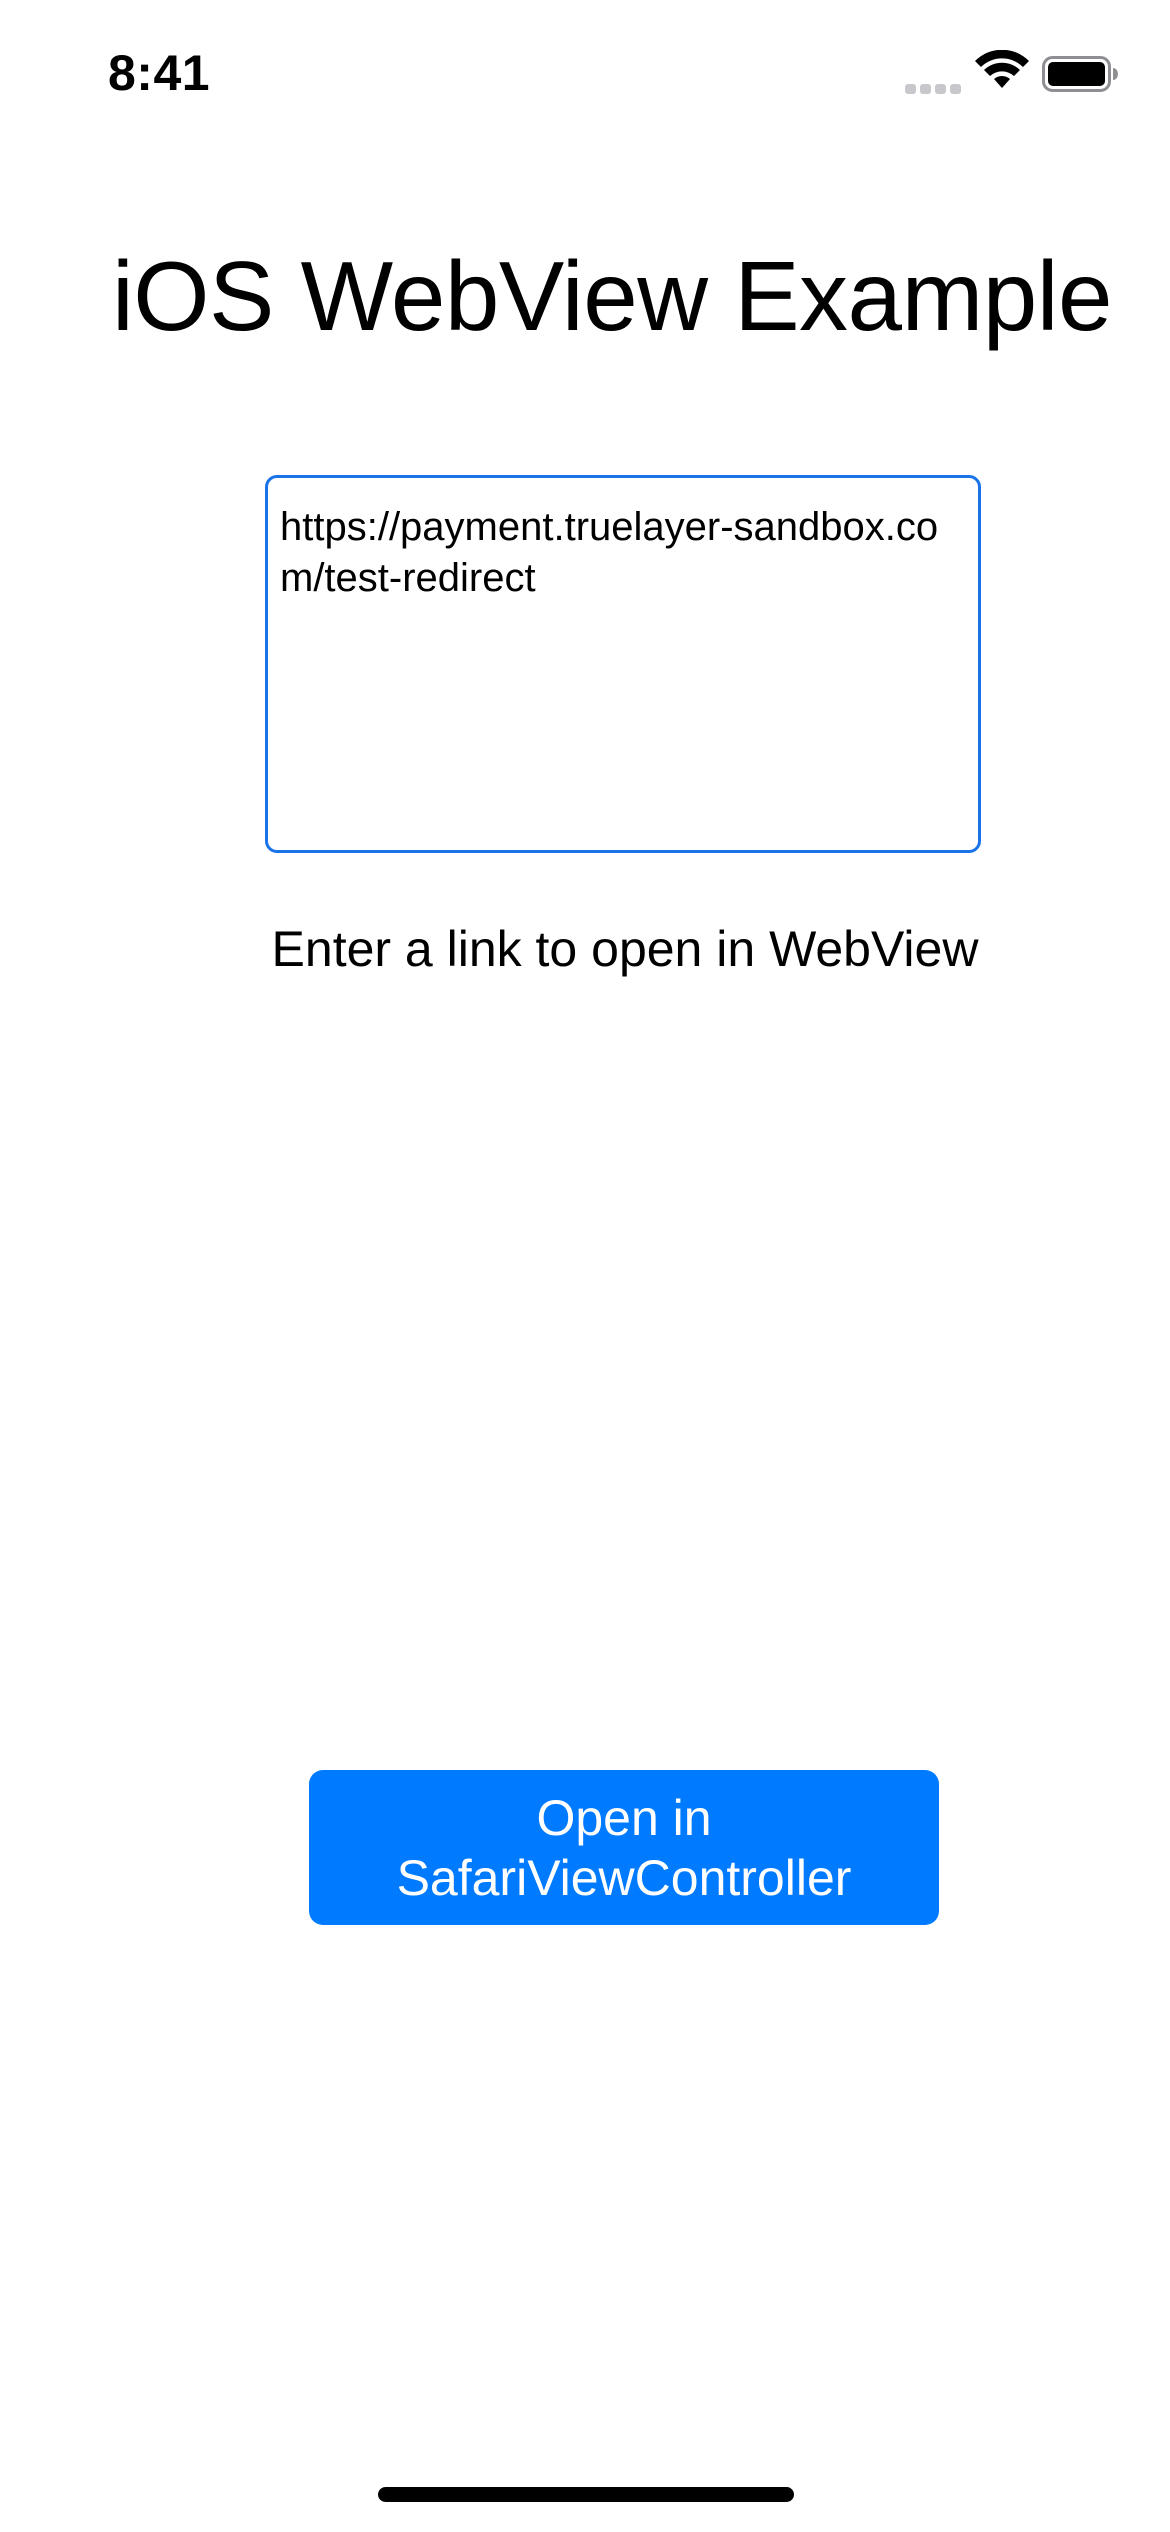 The image size is (1170, 2532). Describe the element at coordinates (1002, 69) in the screenshot. I see `wifi-icon` at that location.